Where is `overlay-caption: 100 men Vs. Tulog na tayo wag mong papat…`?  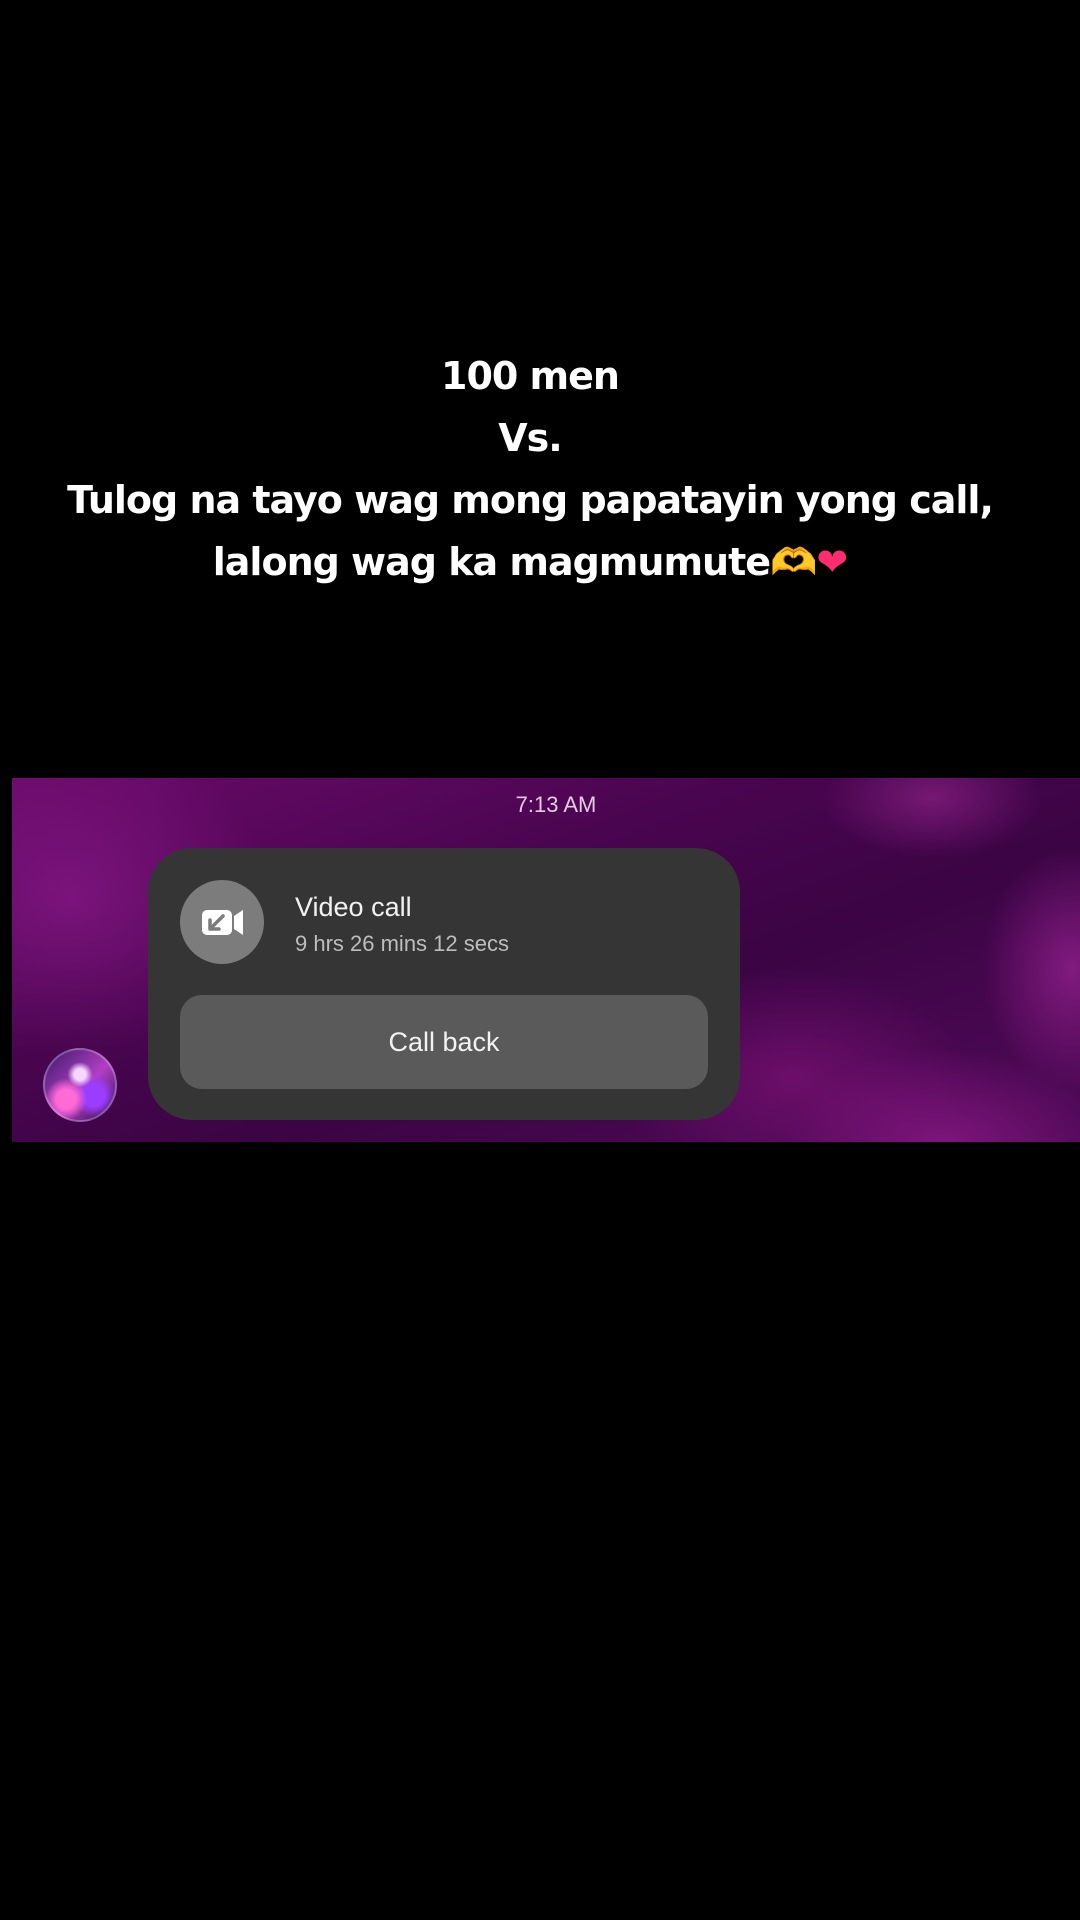
overlay-caption: 100 men Vs. Tulog na tayo wag mong papat… is located at coordinates (530, 469).